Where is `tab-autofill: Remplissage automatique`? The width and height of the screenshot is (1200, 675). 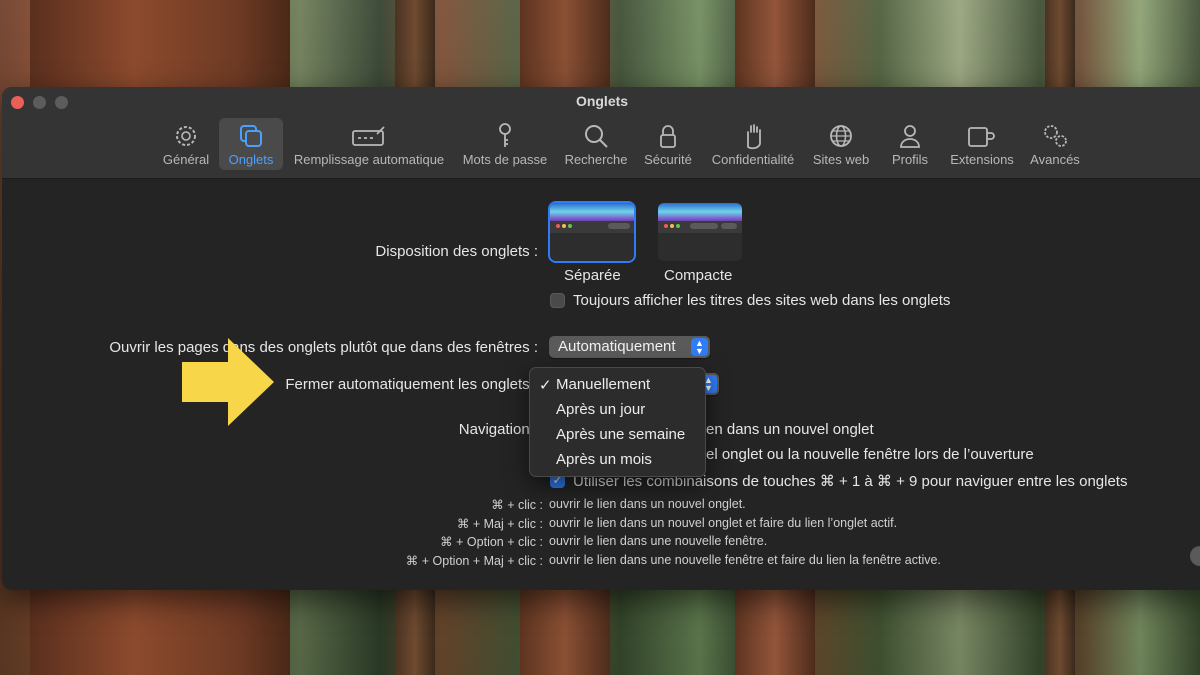 tab-autofill: Remplissage automatique is located at coordinates (369, 144).